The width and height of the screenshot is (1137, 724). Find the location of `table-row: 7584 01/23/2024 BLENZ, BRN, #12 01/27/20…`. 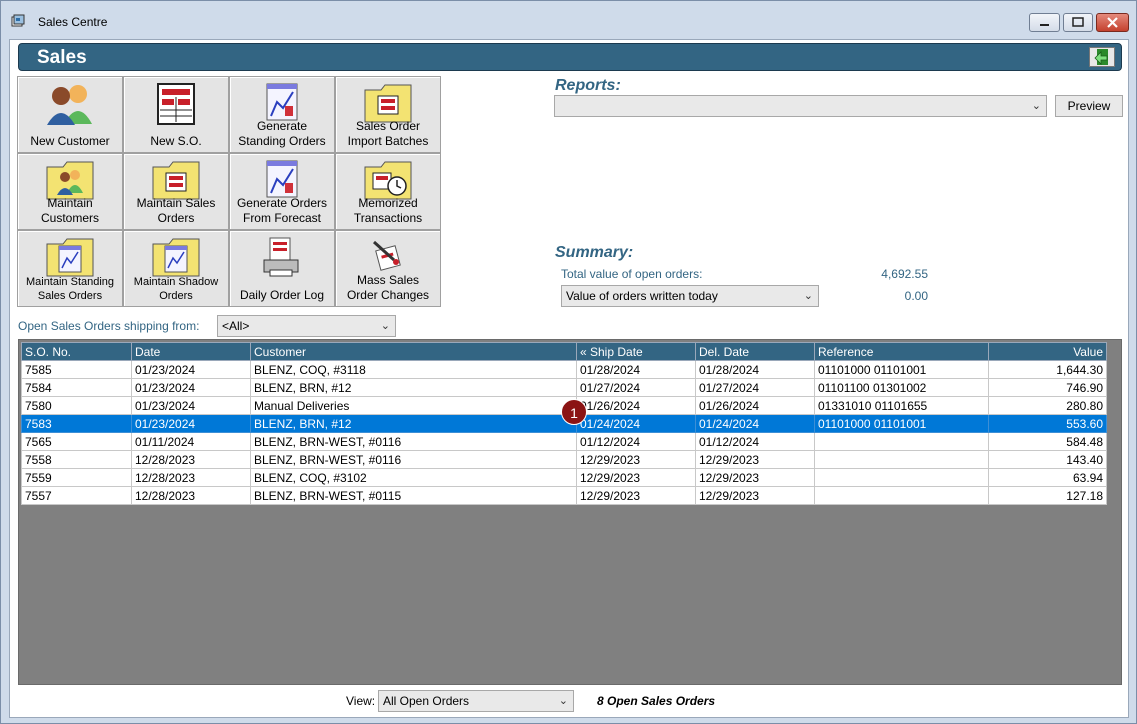

table-row: 7584 01/23/2024 BLENZ, BRN, #12 01/27/20… is located at coordinates (564, 387).